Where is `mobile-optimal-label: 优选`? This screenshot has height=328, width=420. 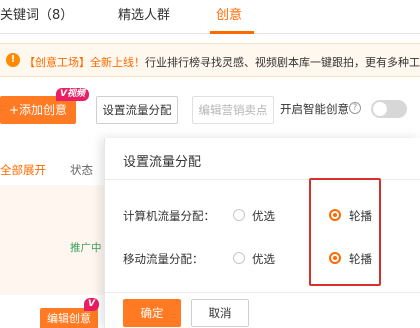 mobile-optimal-label: 优选 is located at coordinates (263, 259).